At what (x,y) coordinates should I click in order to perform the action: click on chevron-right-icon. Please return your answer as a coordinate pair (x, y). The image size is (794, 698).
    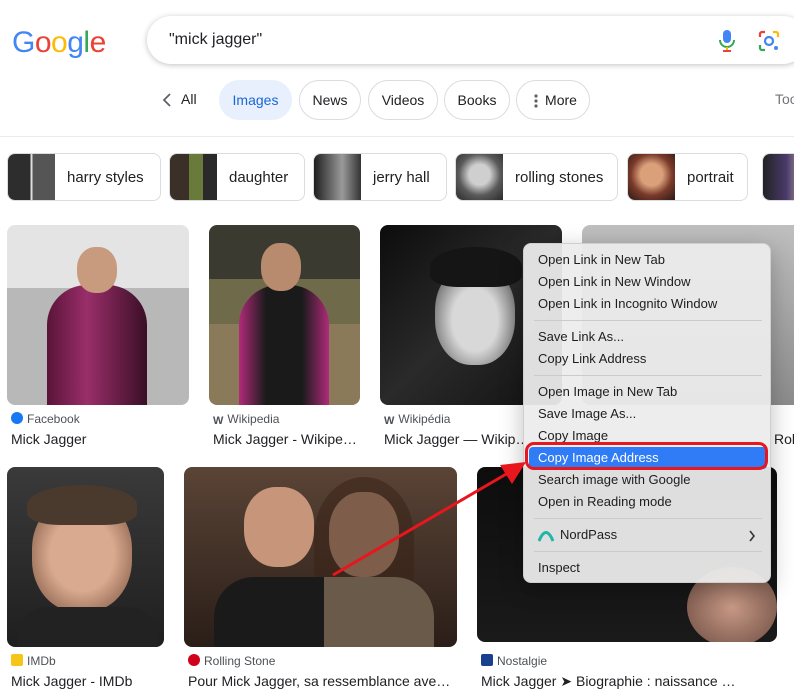
    Looking at the image, I should click on (752, 536).